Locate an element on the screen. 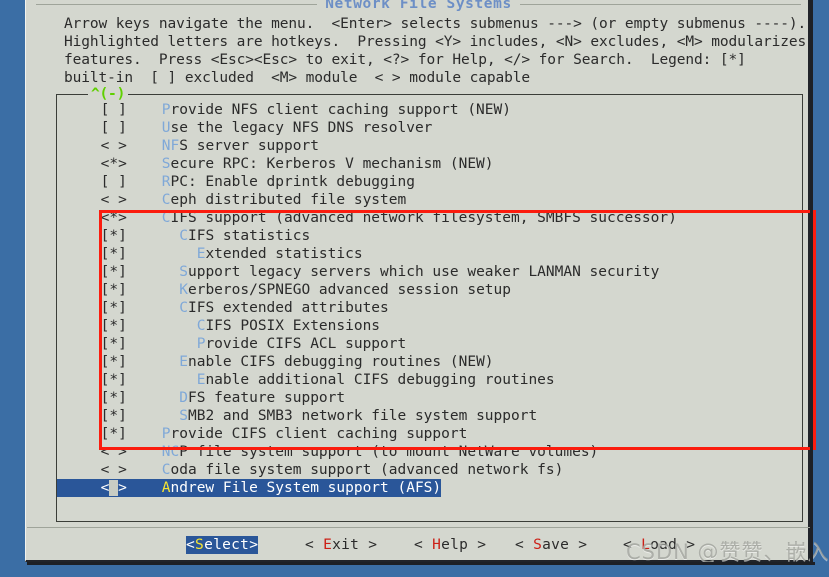 The height and width of the screenshot is (577, 829). menu-item-label: ecure RPC: Kerberos V mechanism (NEW) is located at coordinates (332, 164).